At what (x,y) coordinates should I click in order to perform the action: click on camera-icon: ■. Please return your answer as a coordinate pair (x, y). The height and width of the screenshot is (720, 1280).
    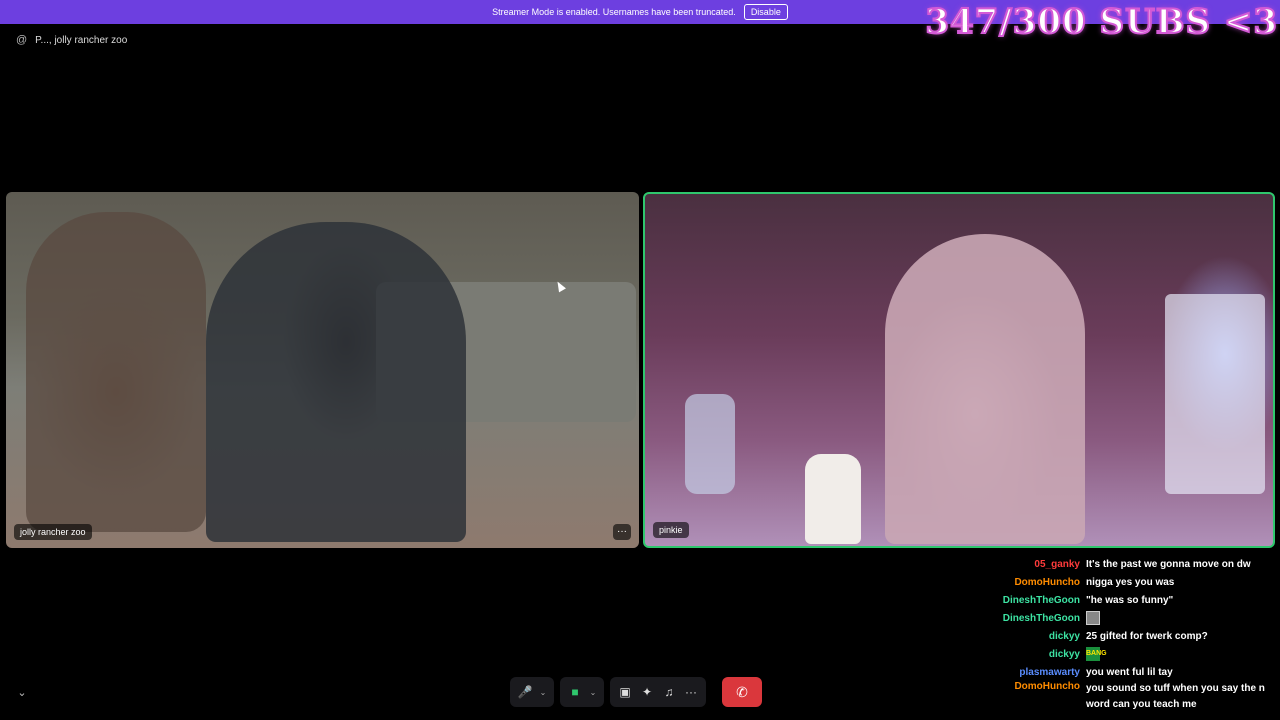
    Looking at the image, I should click on (575, 692).